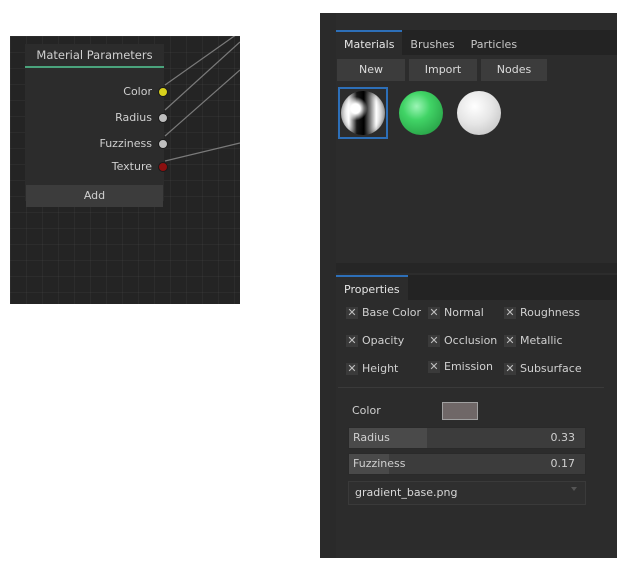  I want to click on checkbox-roughness: ✕ Roughness, so click(542, 312).